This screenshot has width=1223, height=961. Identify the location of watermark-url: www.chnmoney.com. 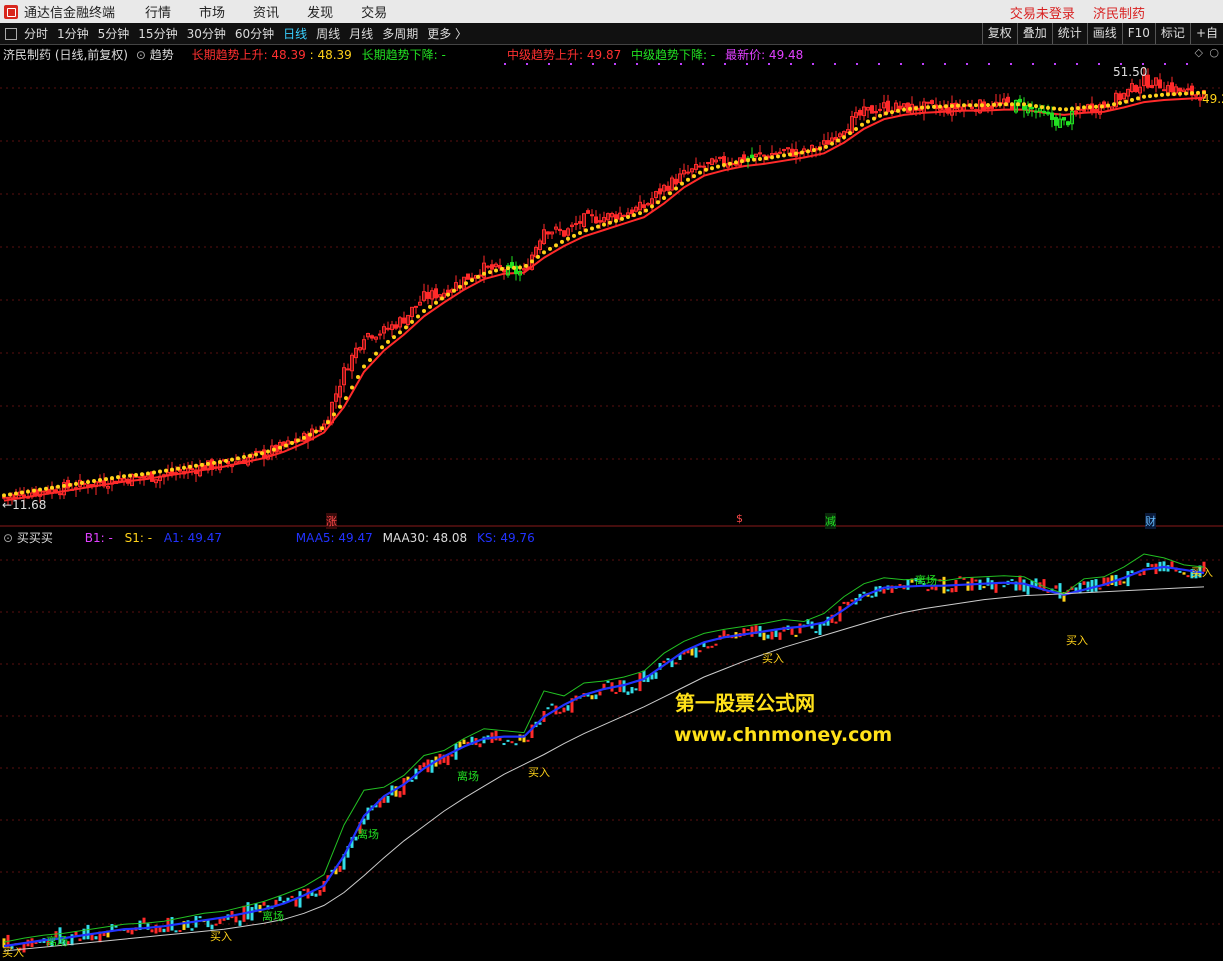
(783, 735).